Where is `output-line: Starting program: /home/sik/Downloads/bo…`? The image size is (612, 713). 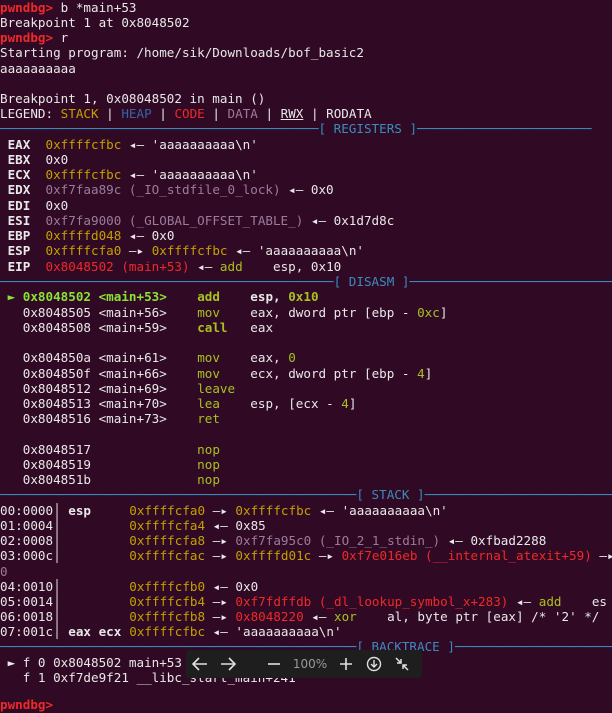
output-line: Starting program: /home/sik/Downloads/bo… is located at coordinates (182, 52).